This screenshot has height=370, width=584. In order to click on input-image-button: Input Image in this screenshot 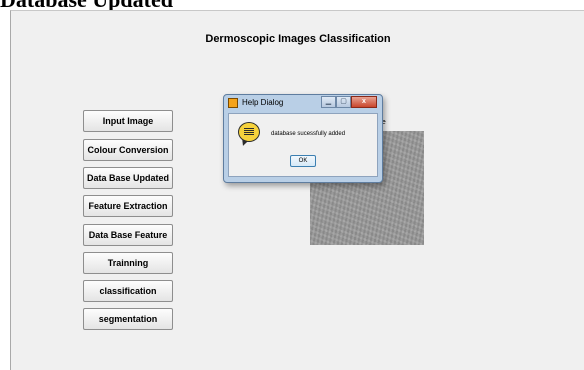, I will do `click(128, 121)`.